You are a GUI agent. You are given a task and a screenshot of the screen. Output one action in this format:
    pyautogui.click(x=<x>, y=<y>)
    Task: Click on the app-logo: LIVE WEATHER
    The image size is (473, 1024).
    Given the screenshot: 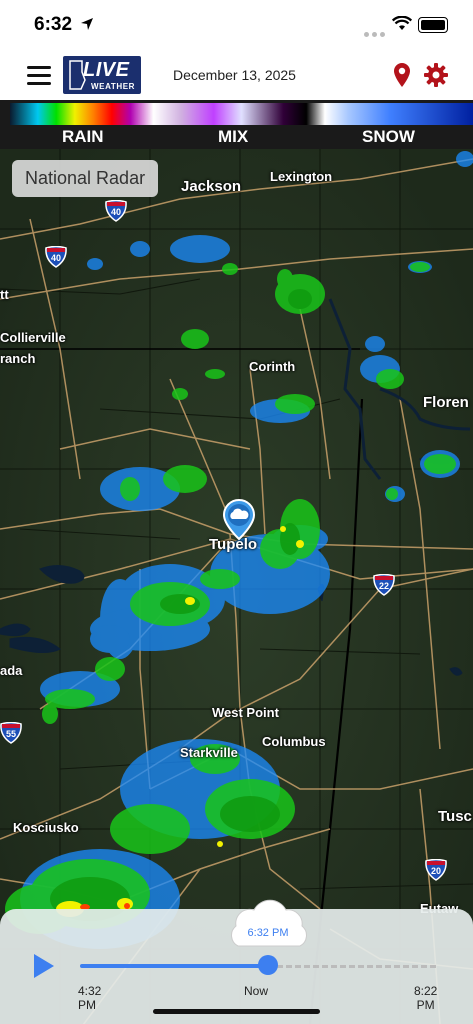 What is the action you would take?
    pyautogui.click(x=102, y=75)
    